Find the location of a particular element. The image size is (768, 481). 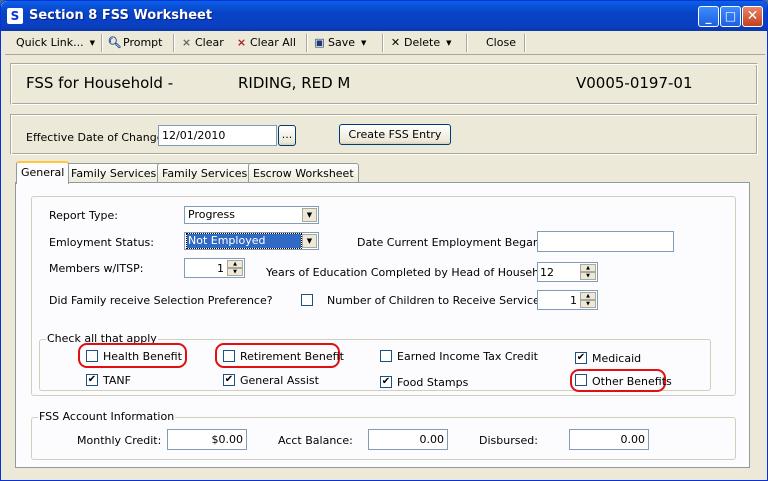

delete-label: Delete is located at coordinates (422, 42).